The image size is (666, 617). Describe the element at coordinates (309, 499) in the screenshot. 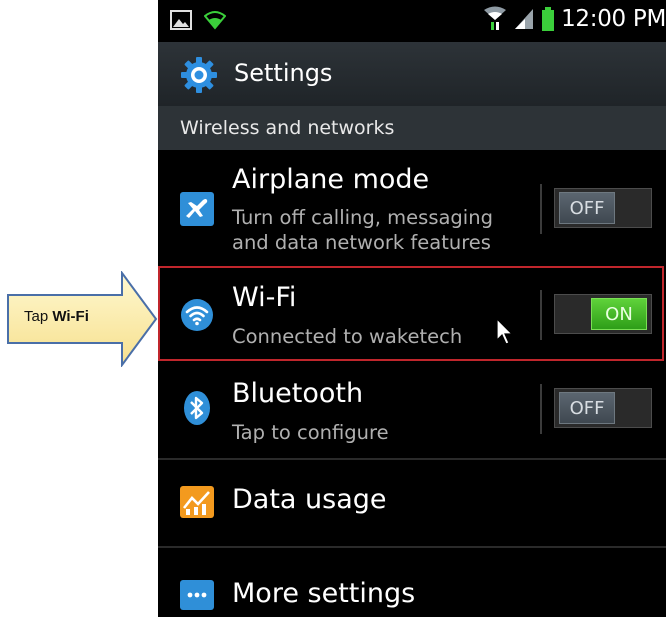

I see `item-label: Data usage` at that location.